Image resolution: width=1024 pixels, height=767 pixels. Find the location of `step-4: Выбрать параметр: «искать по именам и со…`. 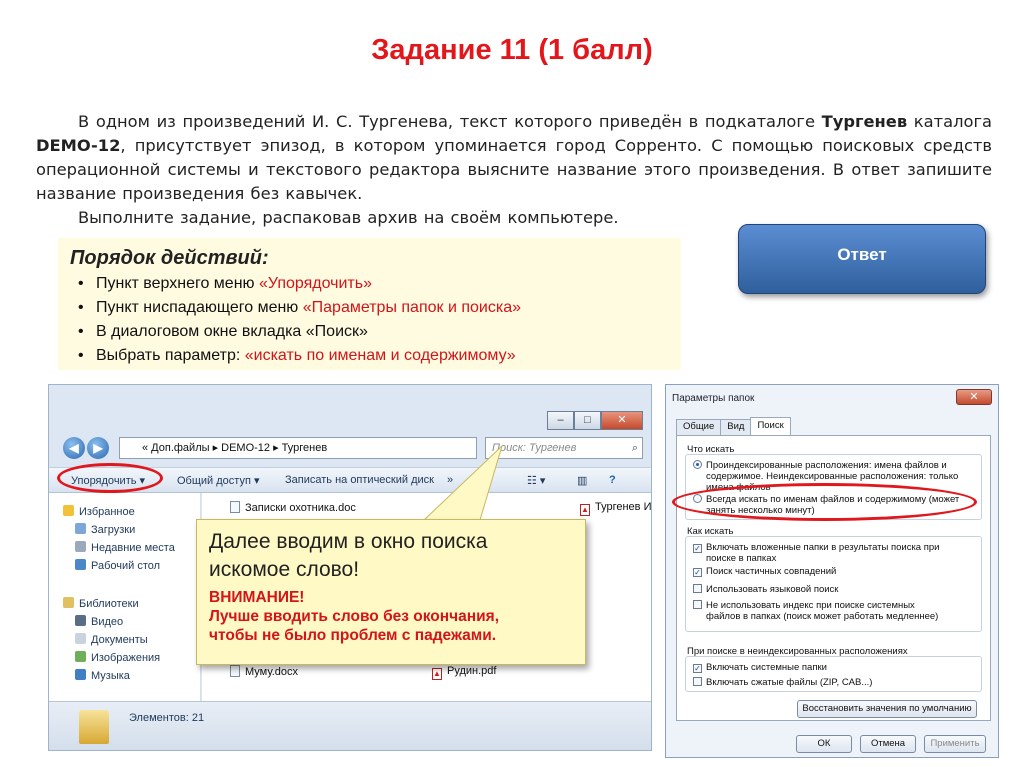

step-4: Выбрать параметр: «искать по именам и со… is located at coordinates (369, 356).